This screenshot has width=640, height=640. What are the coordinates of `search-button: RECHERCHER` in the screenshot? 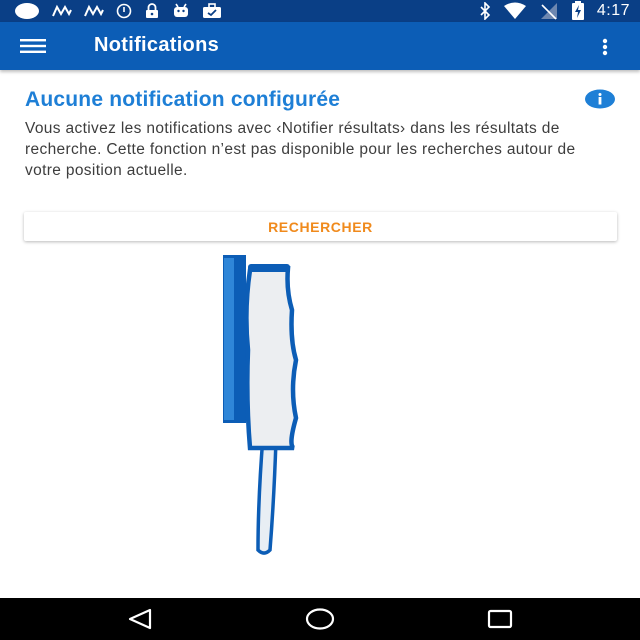 It's located at (320, 226).